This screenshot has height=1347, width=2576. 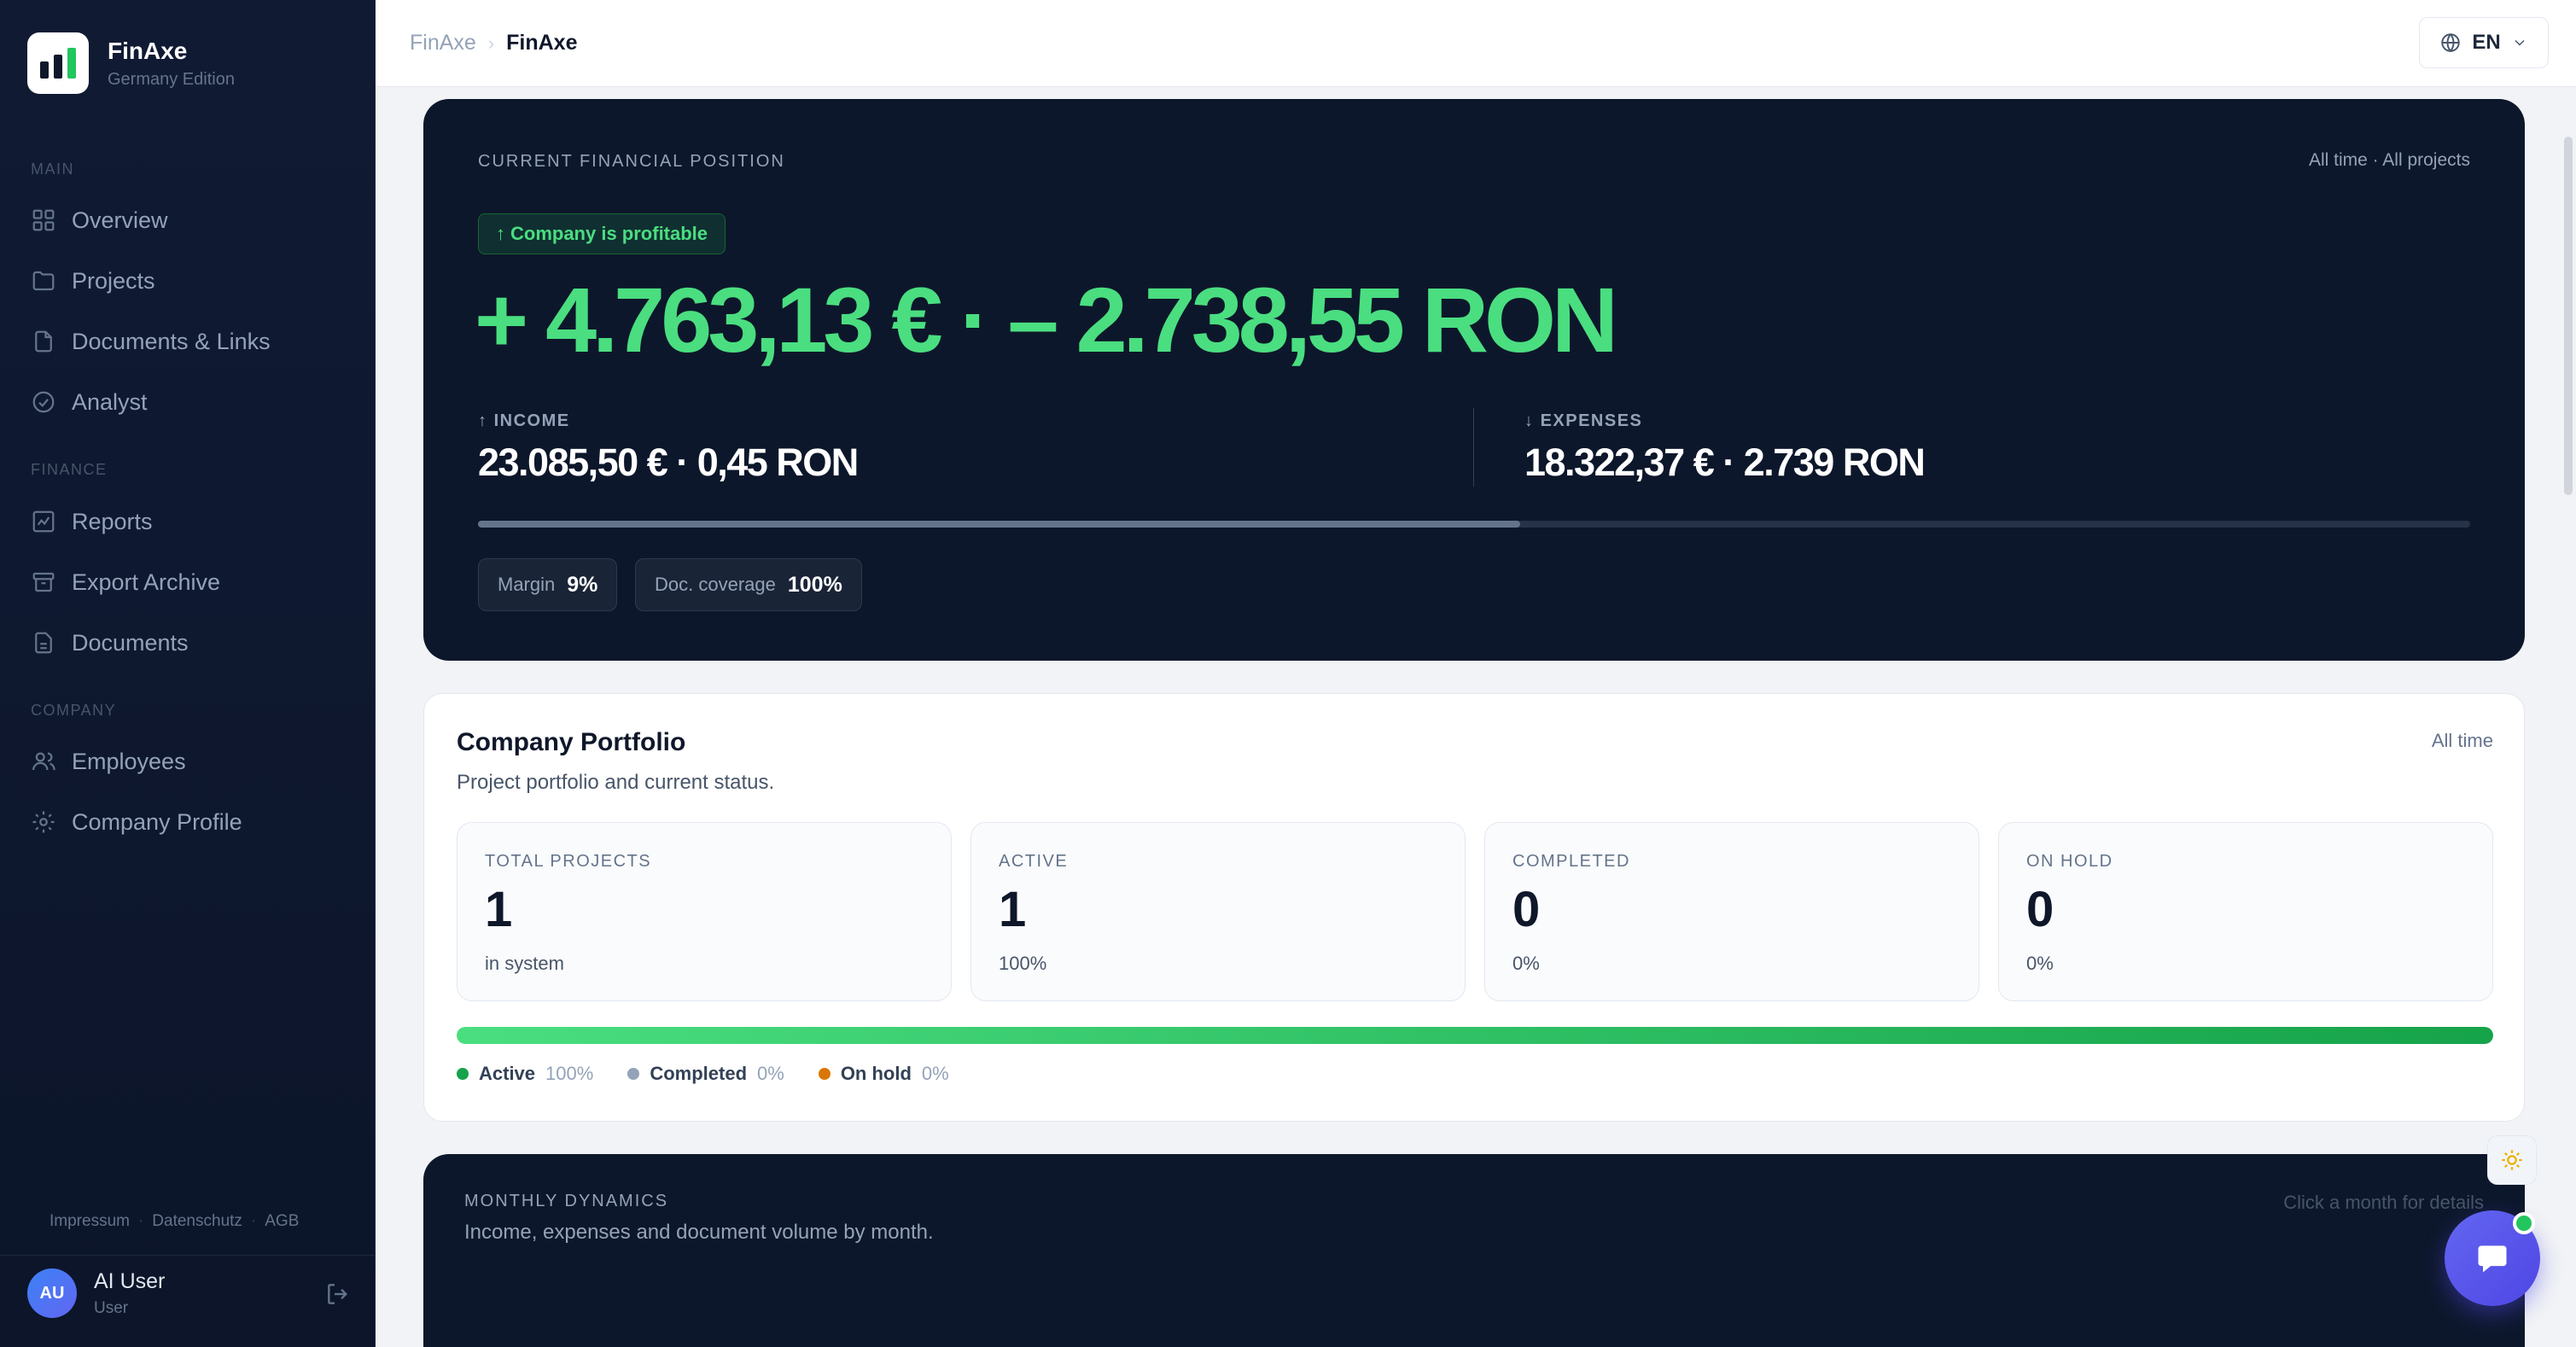 I want to click on income-expense-progress, so click(x=1474, y=524).